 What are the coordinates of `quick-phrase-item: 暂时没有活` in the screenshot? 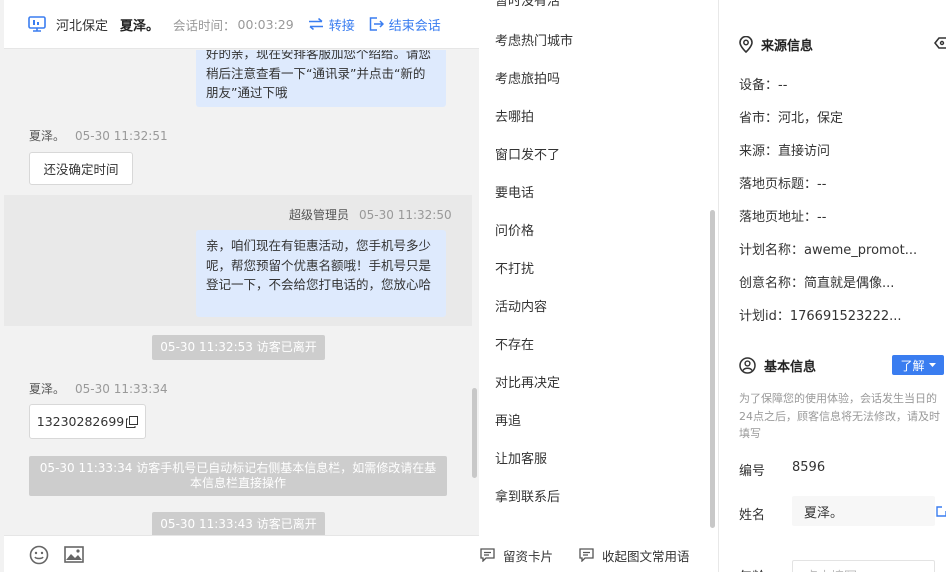 It's located at (527, 4).